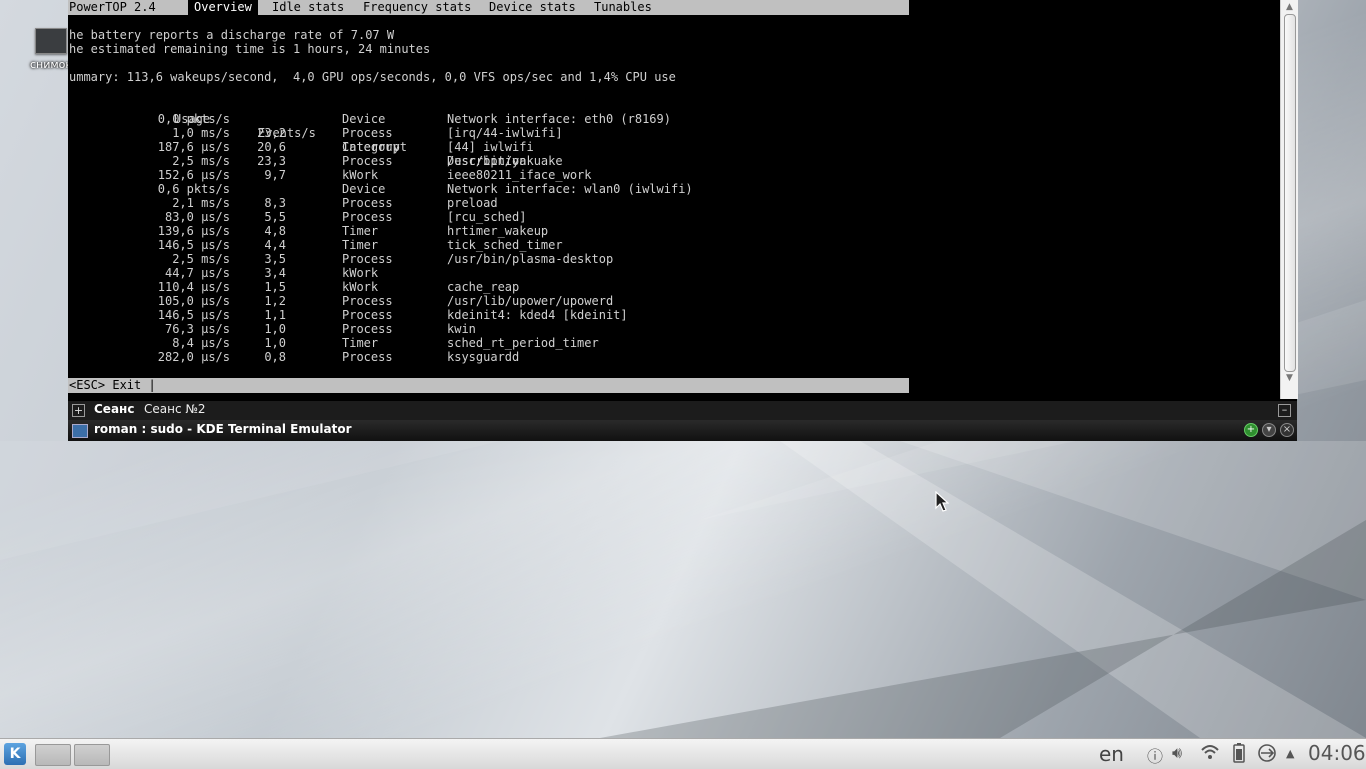 This screenshot has width=1366, height=769. What do you see at coordinates (488, 385) in the screenshot?
I see `powertop-bottom-bar: <ESC> Exit |` at bounding box center [488, 385].